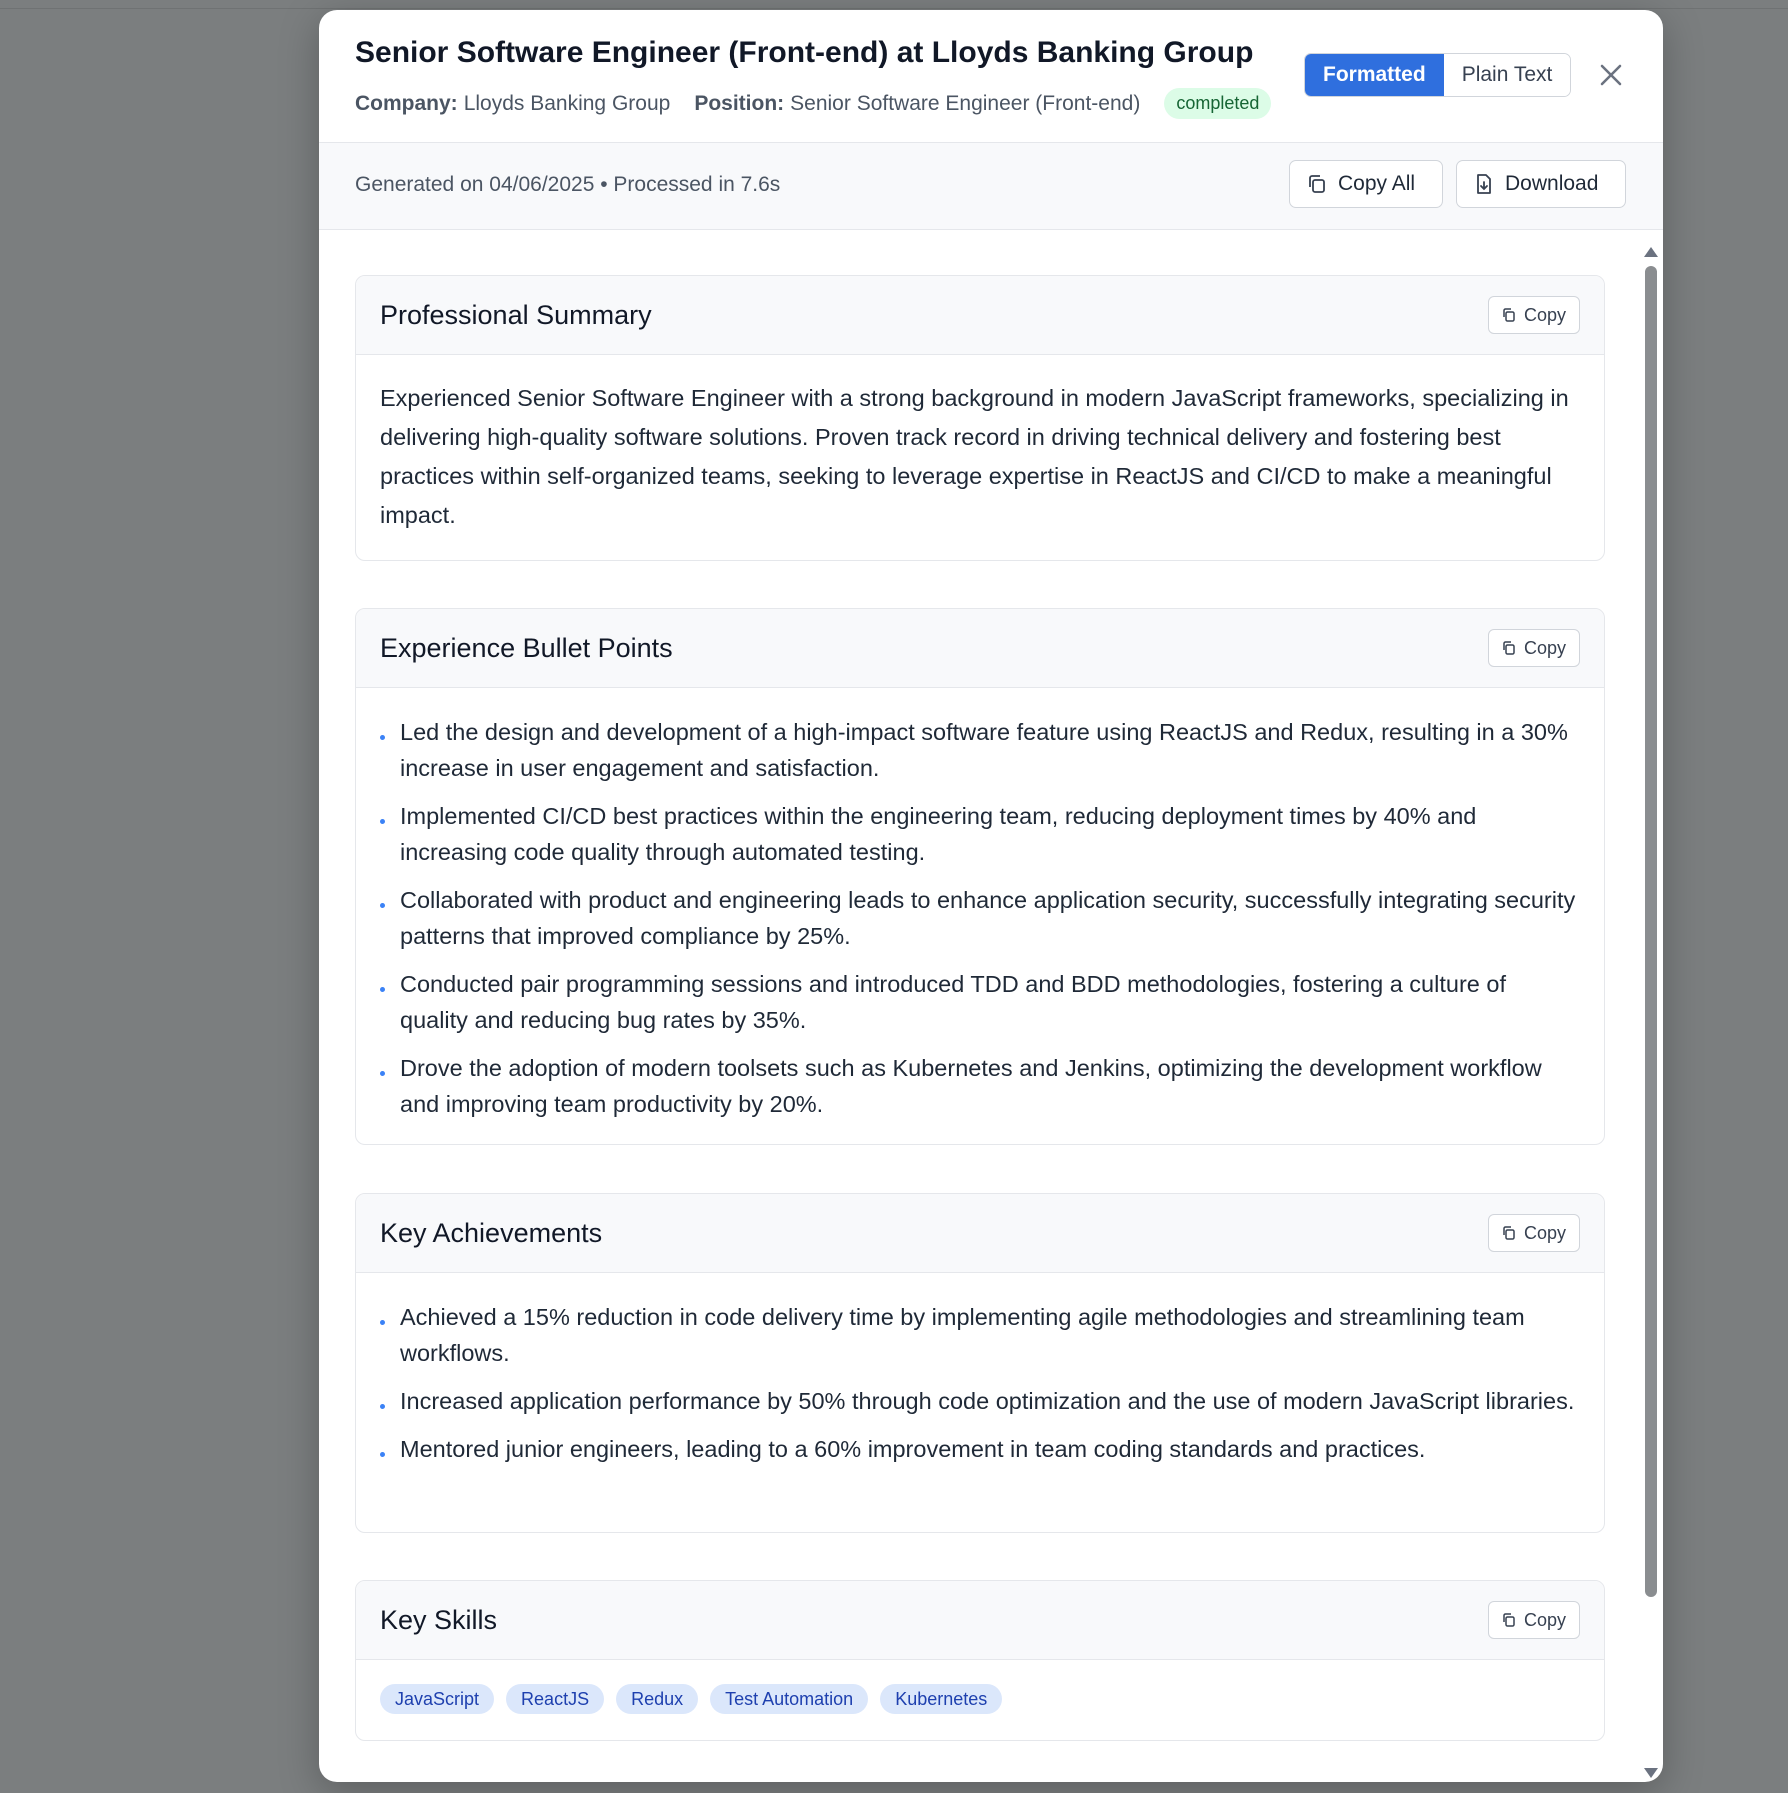 Image resolution: width=1788 pixels, height=1793 pixels. Describe the element at coordinates (1651, 931) in the screenshot. I see `scrollbar-thumb` at that location.